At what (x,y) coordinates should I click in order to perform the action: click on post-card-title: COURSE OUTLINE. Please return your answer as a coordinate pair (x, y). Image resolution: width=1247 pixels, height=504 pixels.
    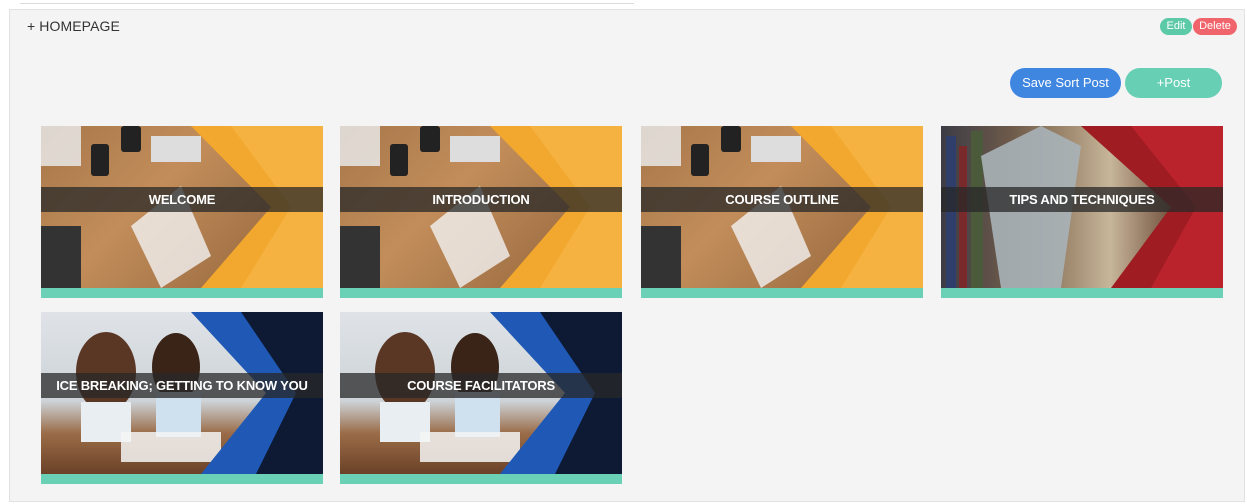
    Looking at the image, I should click on (782, 199).